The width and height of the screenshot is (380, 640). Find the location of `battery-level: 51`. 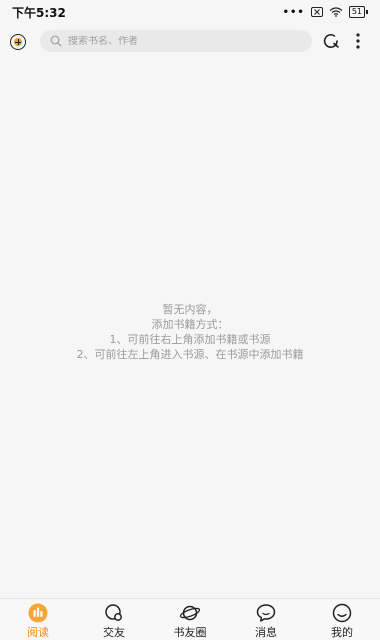

battery-level: 51 is located at coordinates (356, 12).